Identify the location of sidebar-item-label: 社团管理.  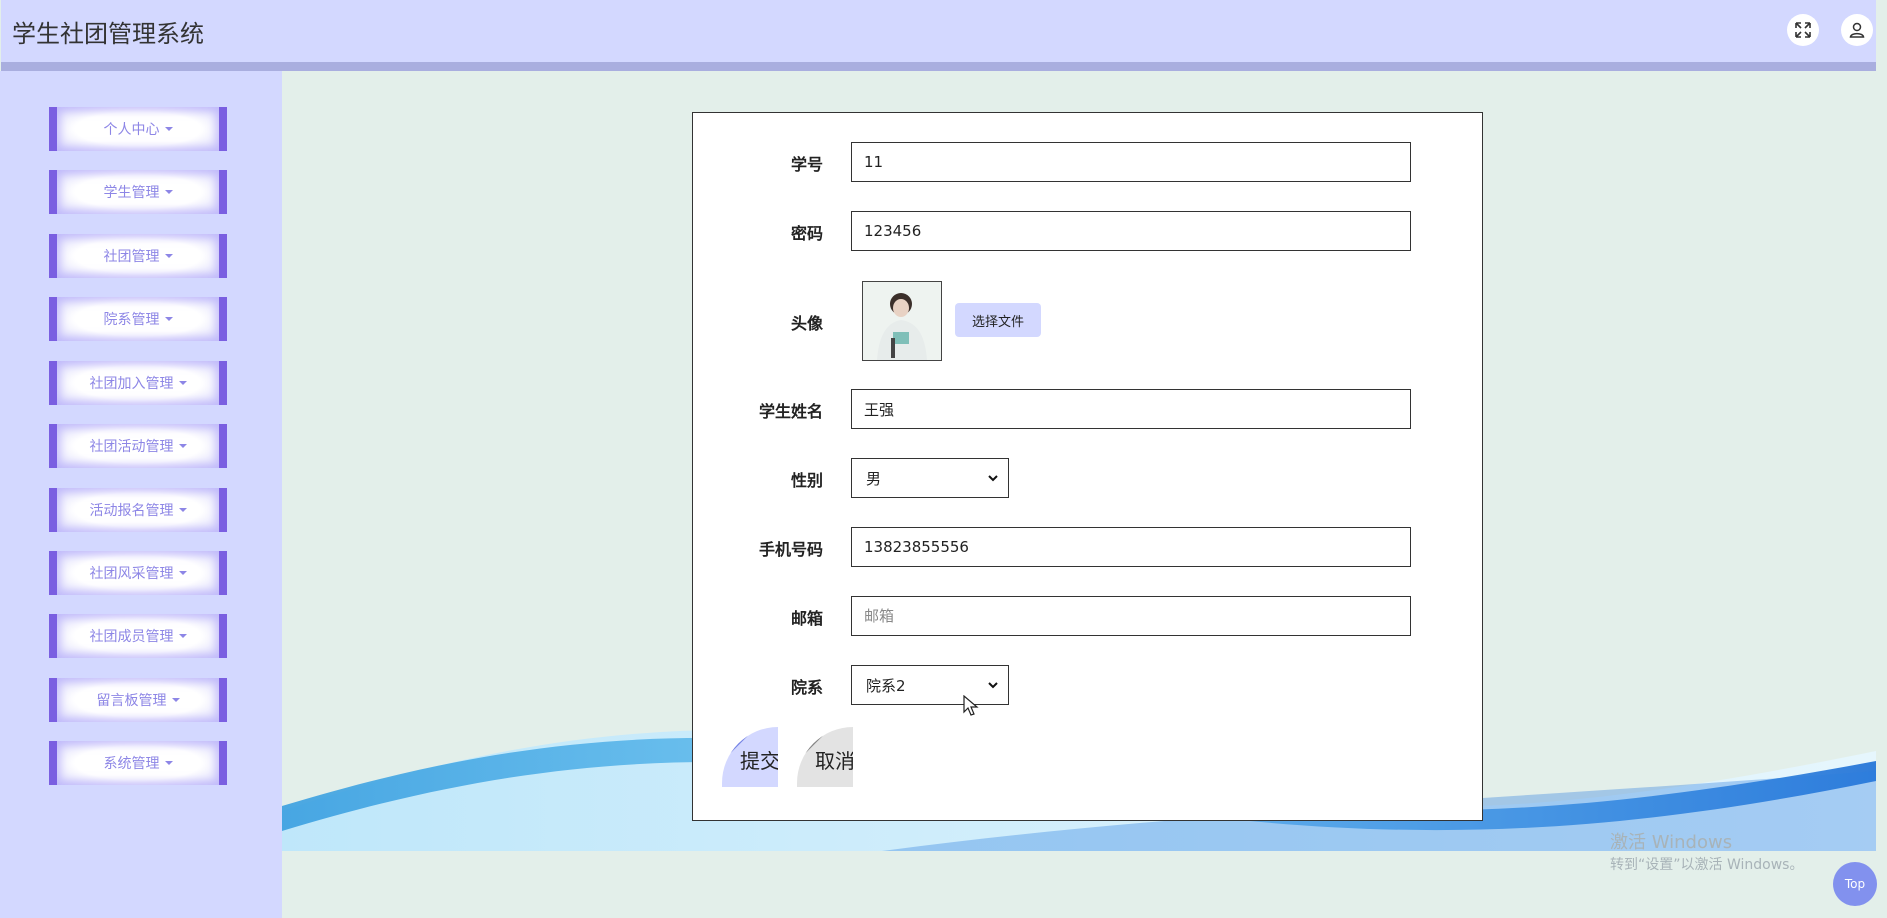
(131, 257).